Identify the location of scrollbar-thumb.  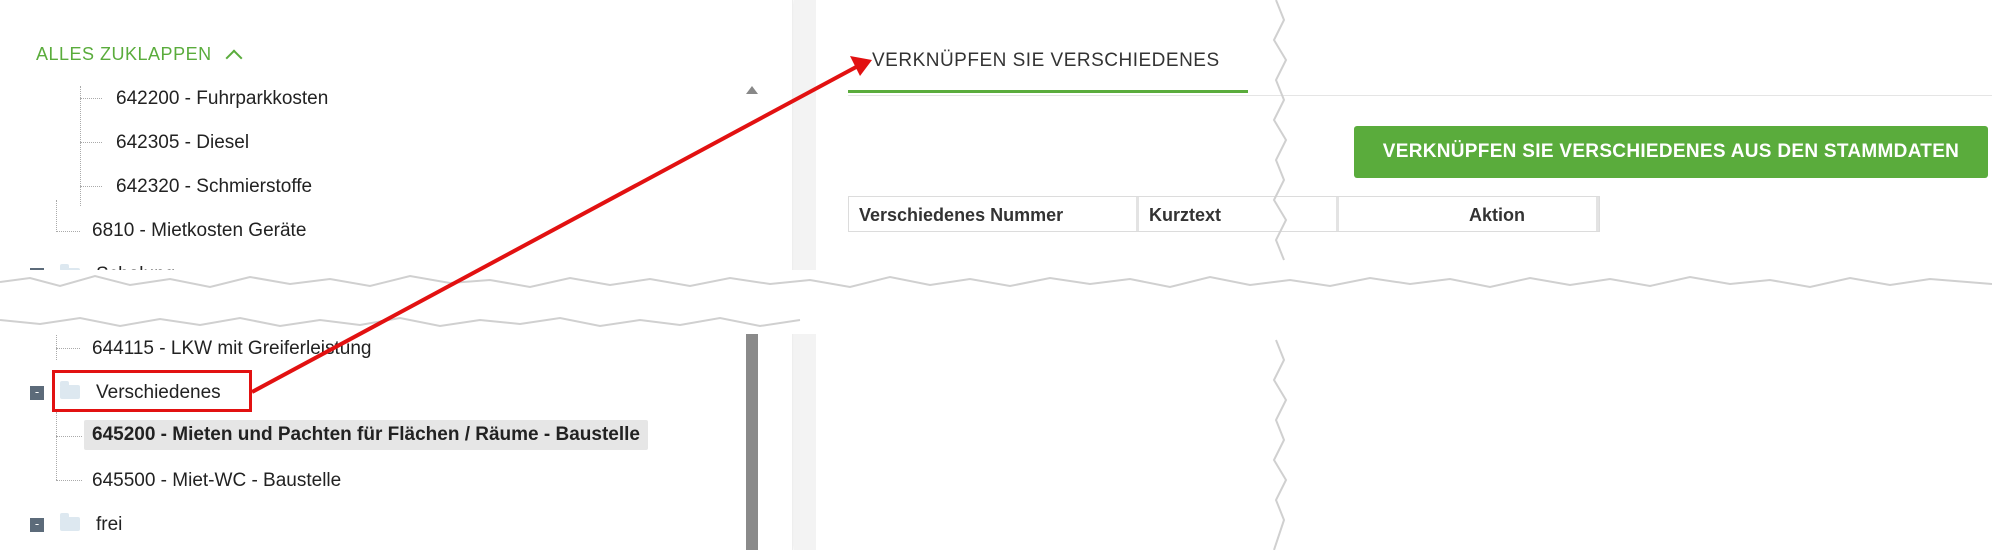
(752, 440).